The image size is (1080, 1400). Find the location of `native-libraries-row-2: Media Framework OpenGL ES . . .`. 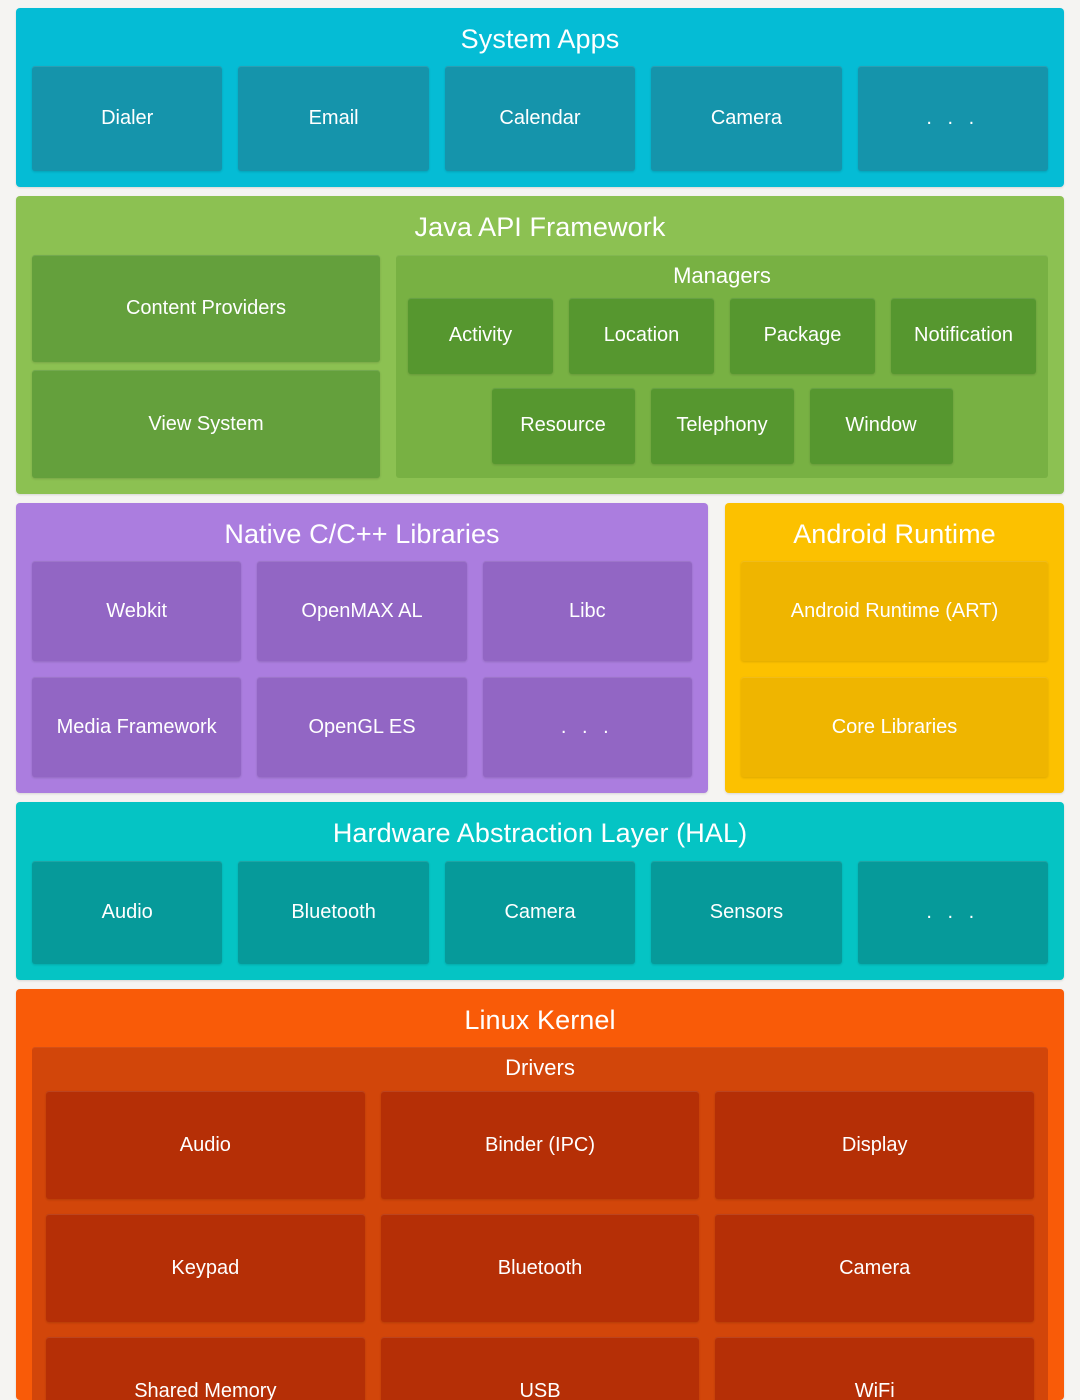

native-libraries-row-2: Media Framework OpenGL ES . . . is located at coordinates (362, 727).